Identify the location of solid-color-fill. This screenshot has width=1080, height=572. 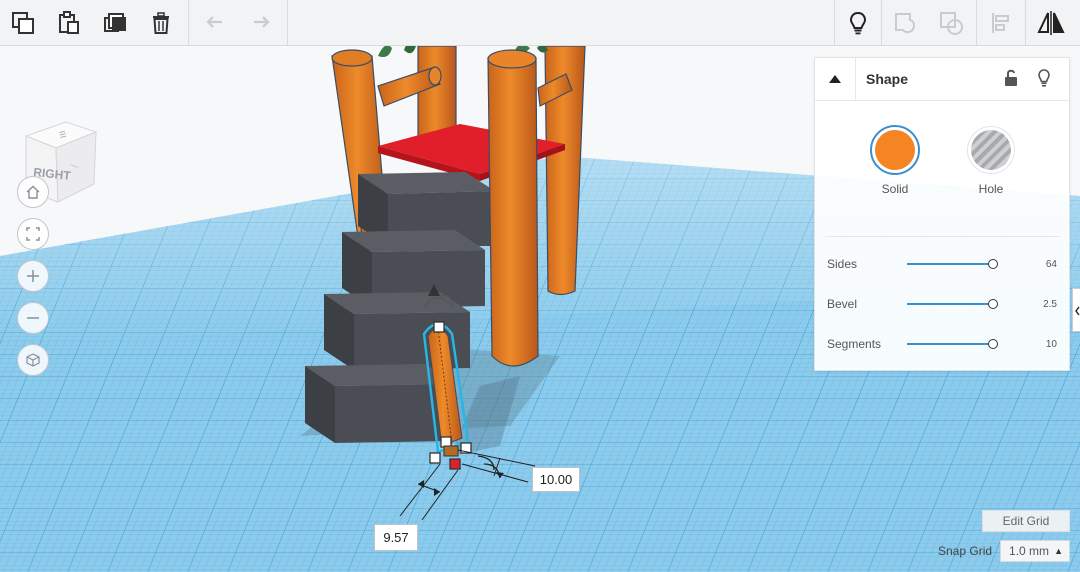
(895, 150).